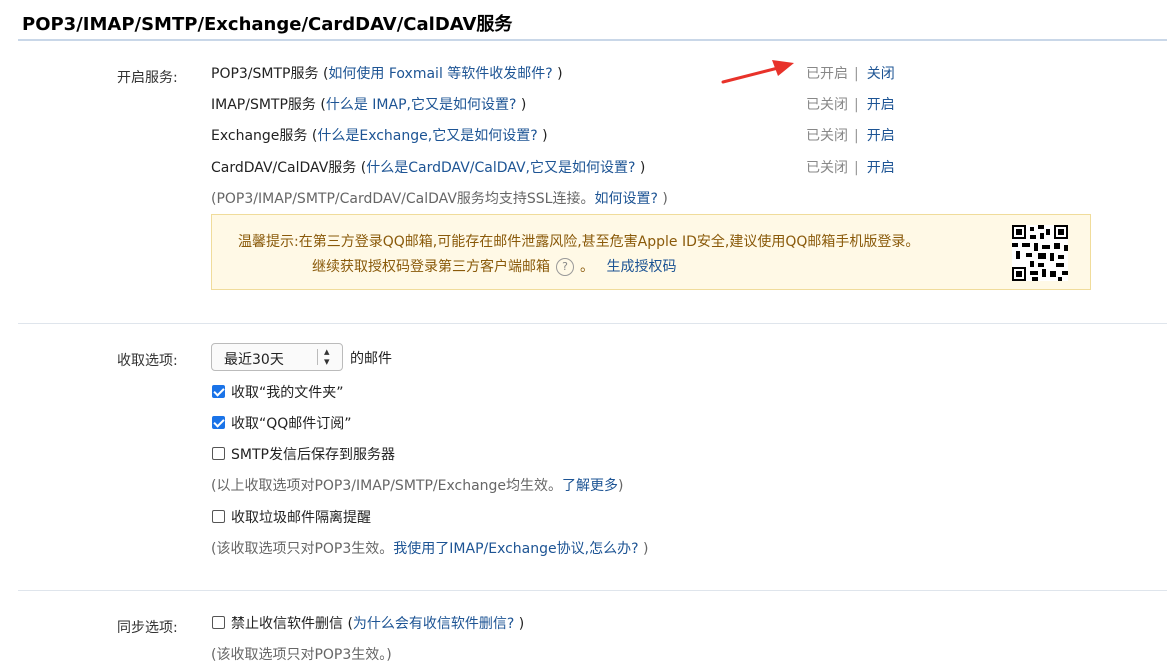 The width and height of the screenshot is (1167, 664). What do you see at coordinates (147, 78) in the screenshot?
I see `services-label: 开启服务:` at bounding box center [147, 78].